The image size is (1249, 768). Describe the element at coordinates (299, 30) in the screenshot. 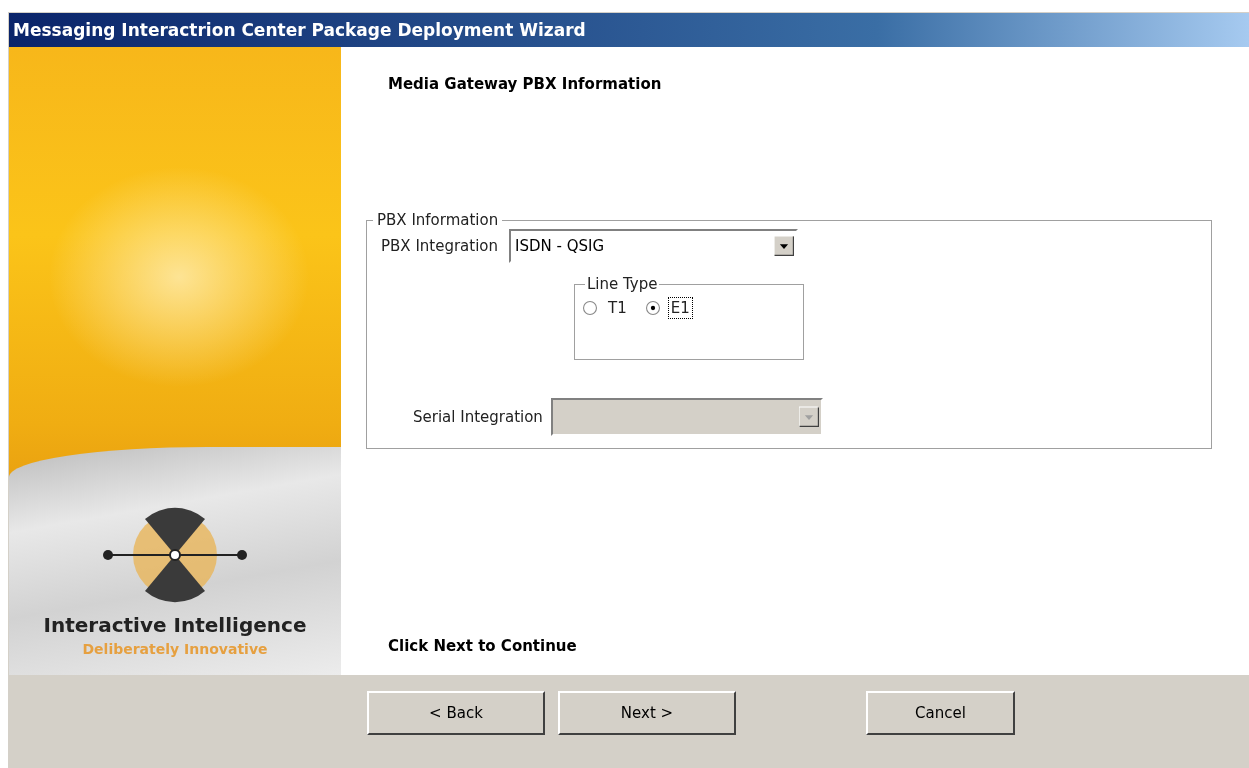

I see `window-title: Messaging Interactrion Center Package Deployment Wizard` at that location.